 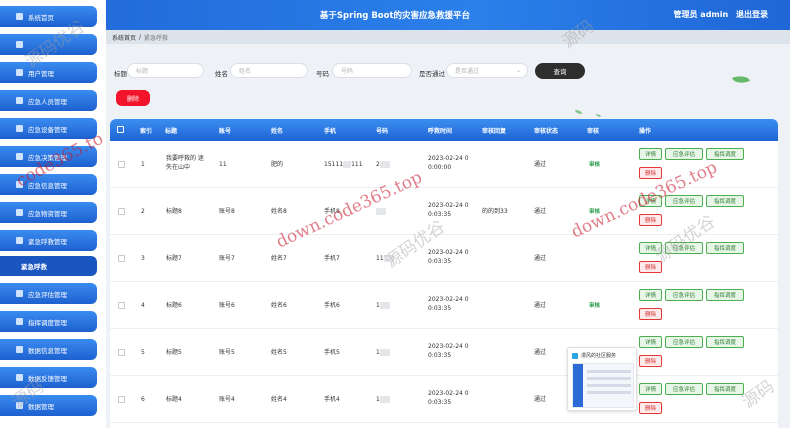 What do you see at coordinates (546, 131) in the screenshot?
I see `col-status: 审核状态` at bounding box center [546, 131].